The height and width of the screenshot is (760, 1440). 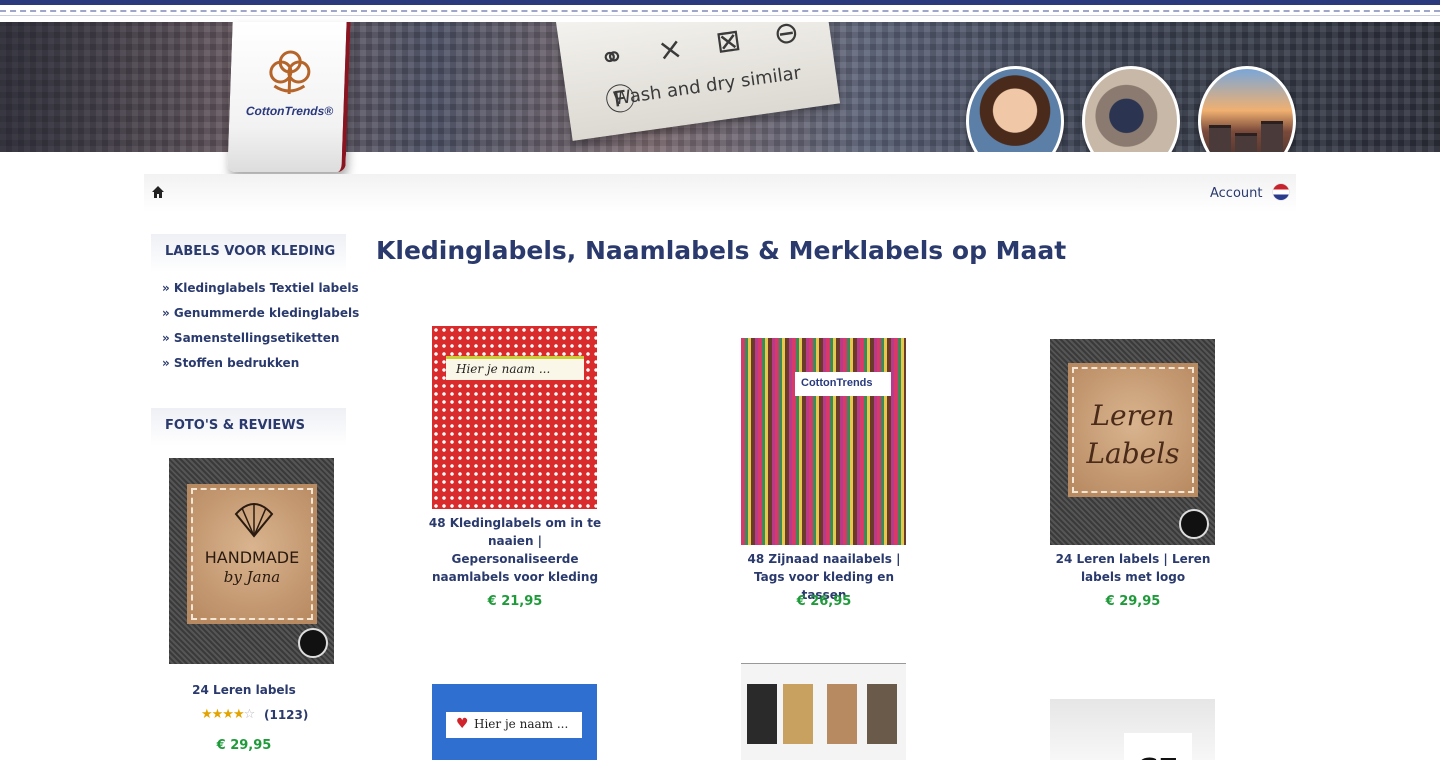 I want to click on top-divider, so click(x=720, y=15).